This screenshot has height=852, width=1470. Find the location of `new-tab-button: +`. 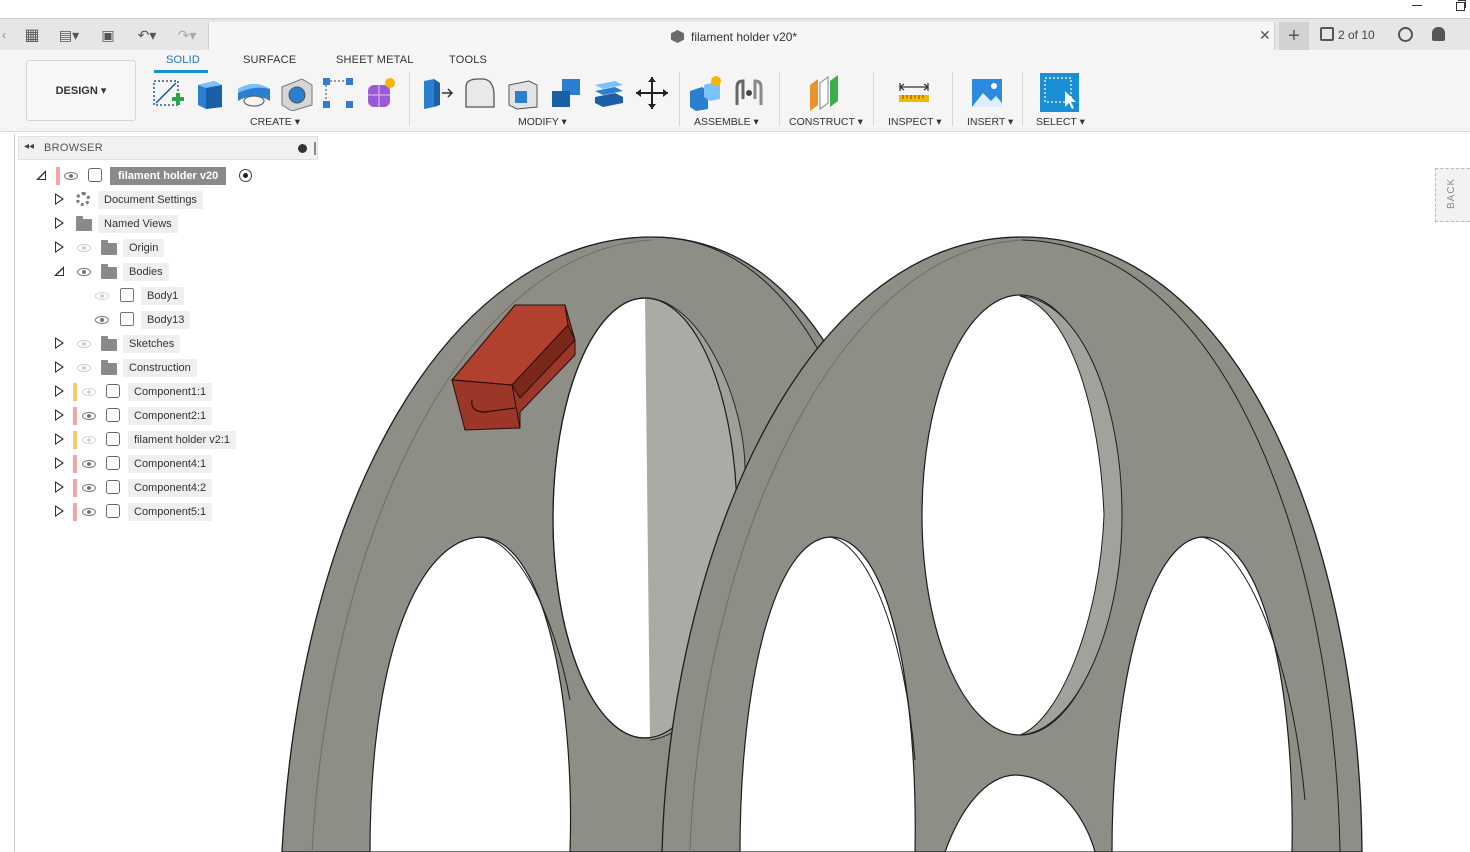

new-tab-button: + is located at coordinates (1294, 36).